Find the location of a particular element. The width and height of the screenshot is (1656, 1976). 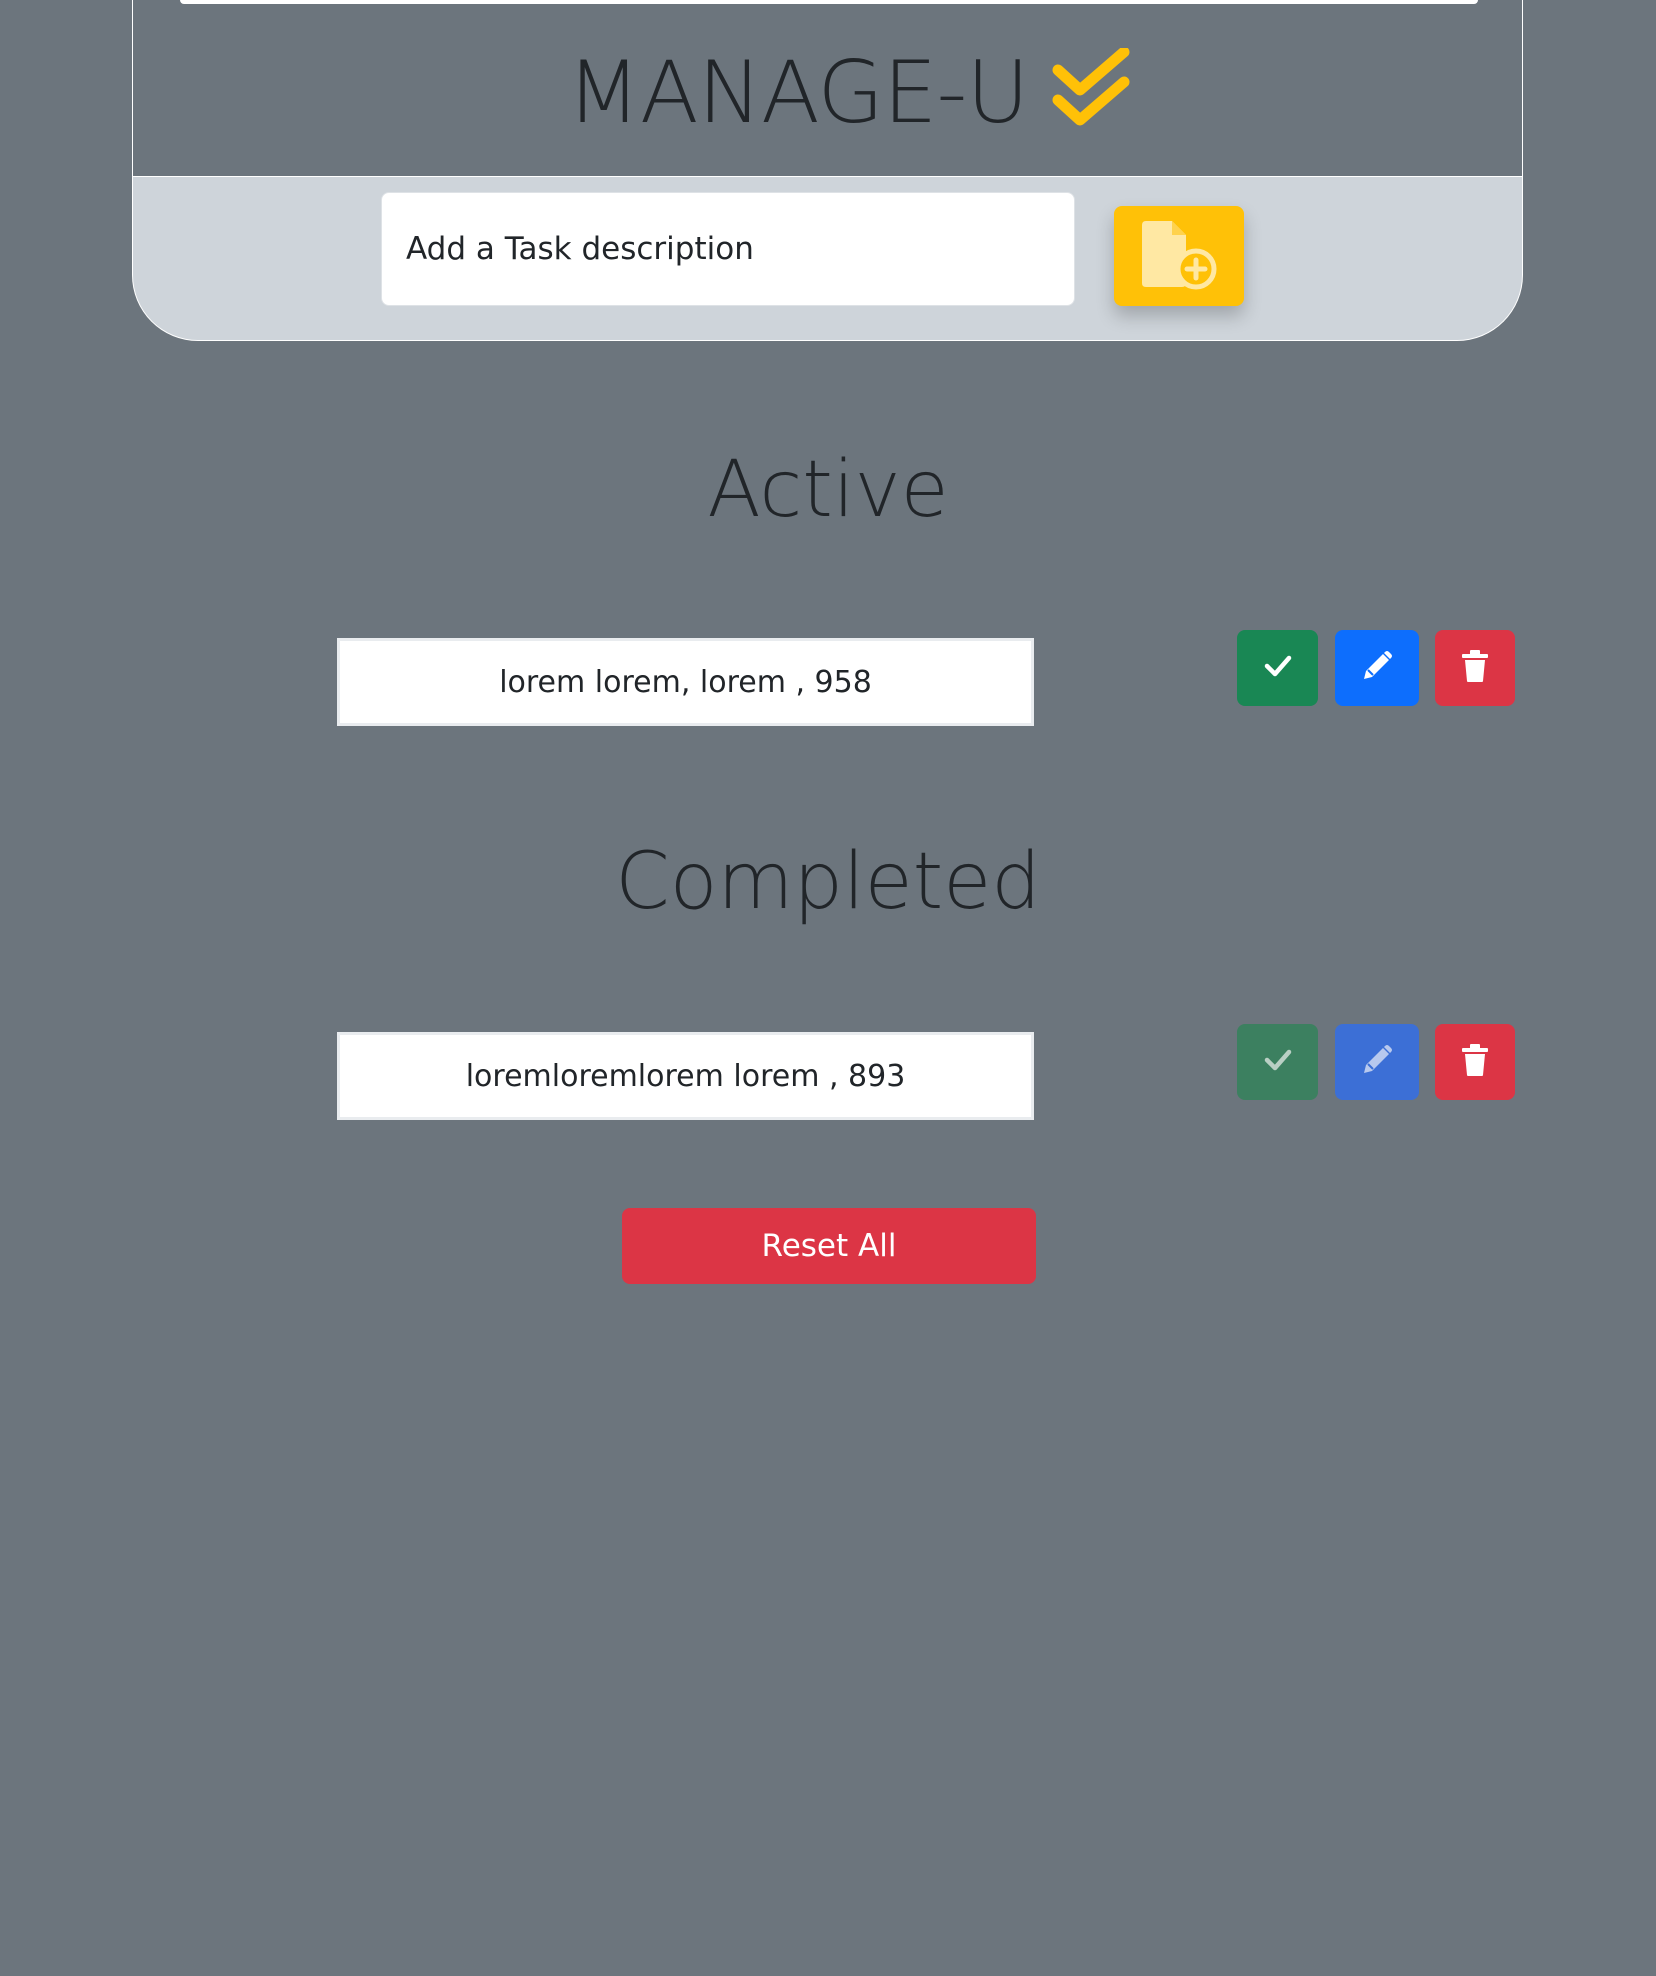

completed-heading: Completed is located at coordinates (828, 882).